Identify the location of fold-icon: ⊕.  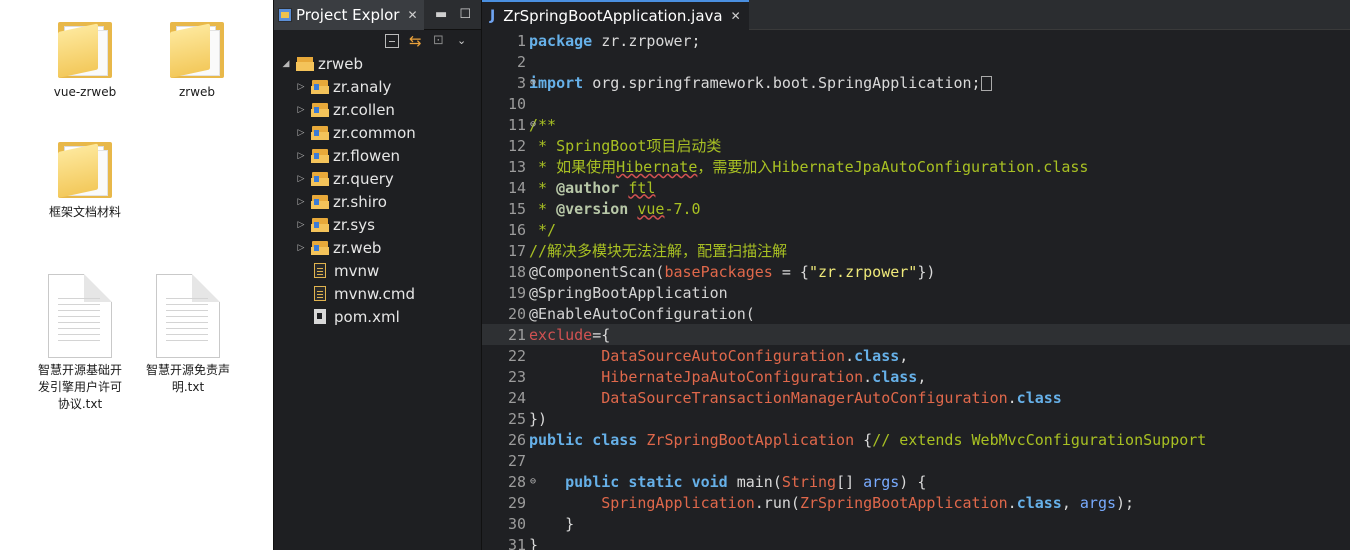
(533, 82).